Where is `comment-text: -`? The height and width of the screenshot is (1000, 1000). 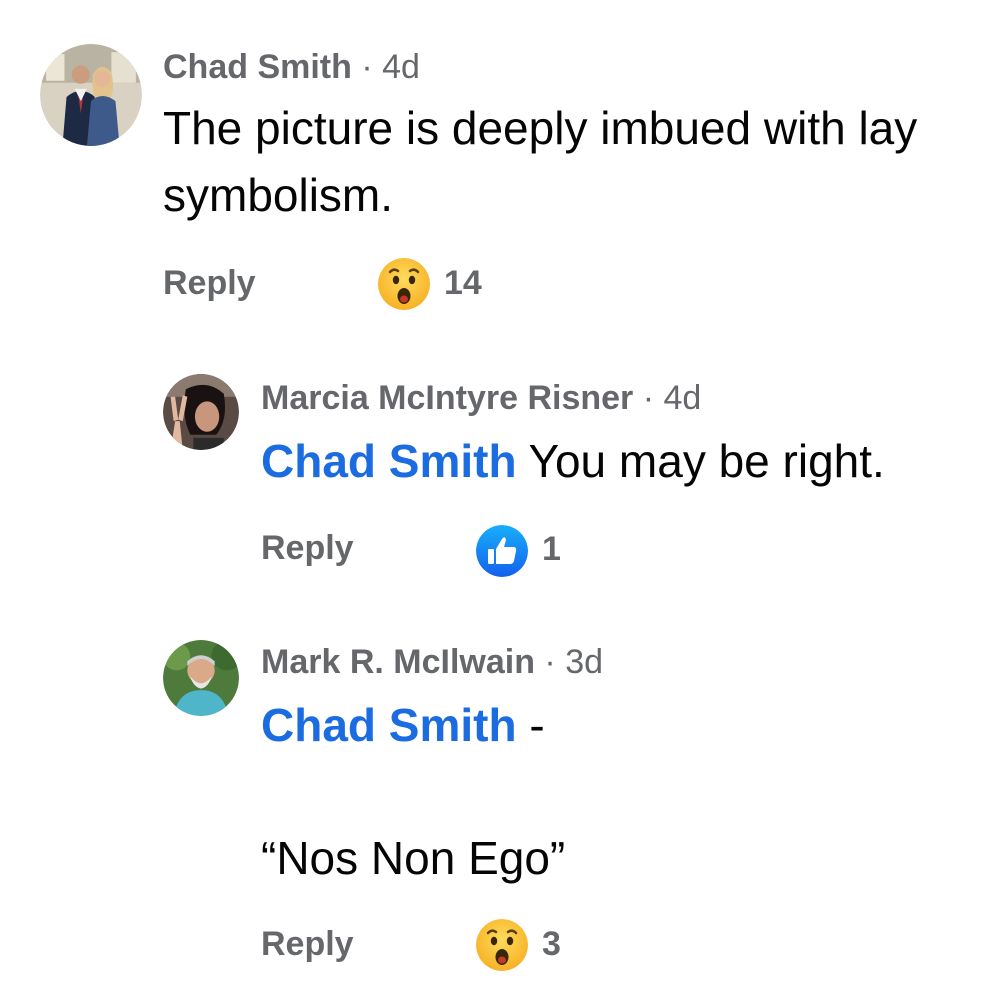 comment-text: - is located at coordinates (537, 725).